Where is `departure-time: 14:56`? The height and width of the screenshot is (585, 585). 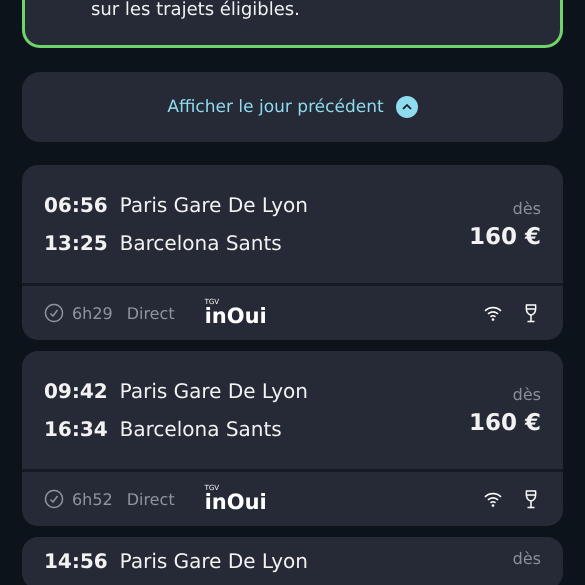
departure-time: 14:56 is located at coordinates (76, 561).